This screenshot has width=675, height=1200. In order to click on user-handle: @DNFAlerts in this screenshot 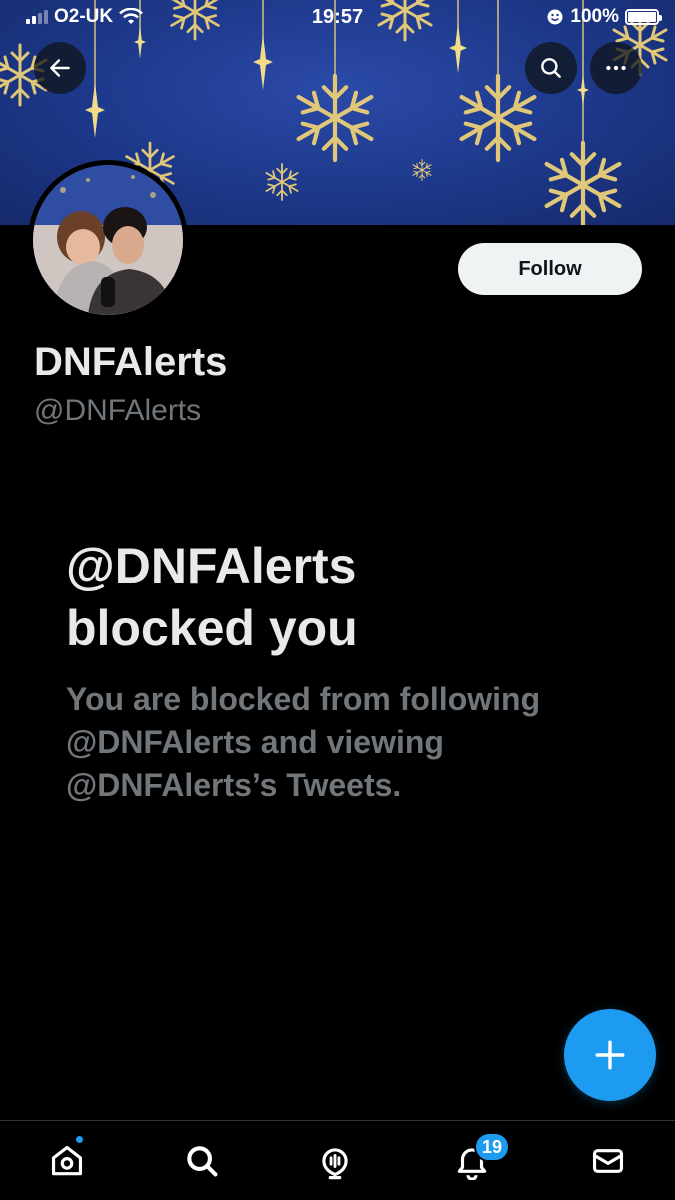, I will do `click(118, 410)`.